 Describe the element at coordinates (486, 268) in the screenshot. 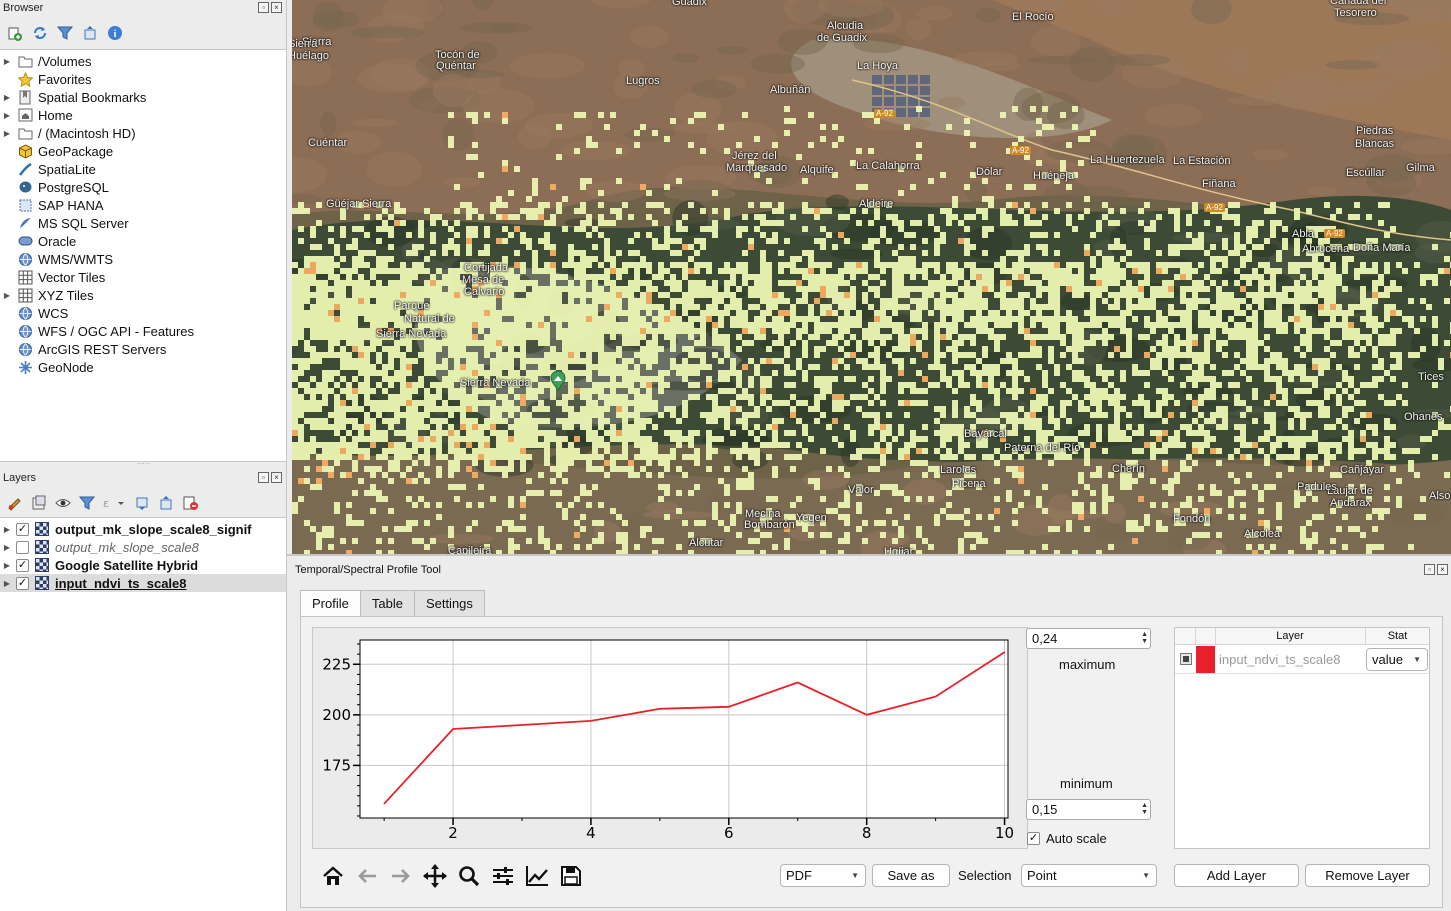

I see `map-place-label: Cortijada` at that location.